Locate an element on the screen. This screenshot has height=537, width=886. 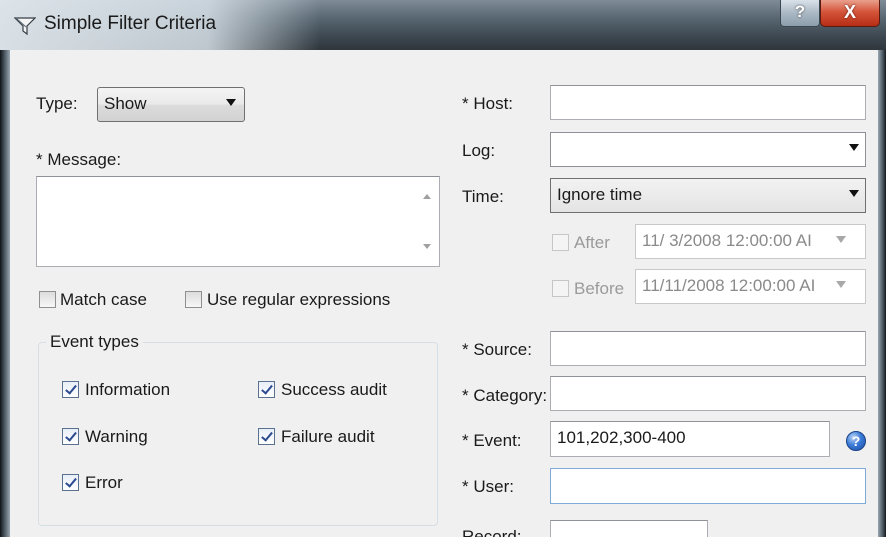
event-label: * Event: is located at coordinates (492, 440).